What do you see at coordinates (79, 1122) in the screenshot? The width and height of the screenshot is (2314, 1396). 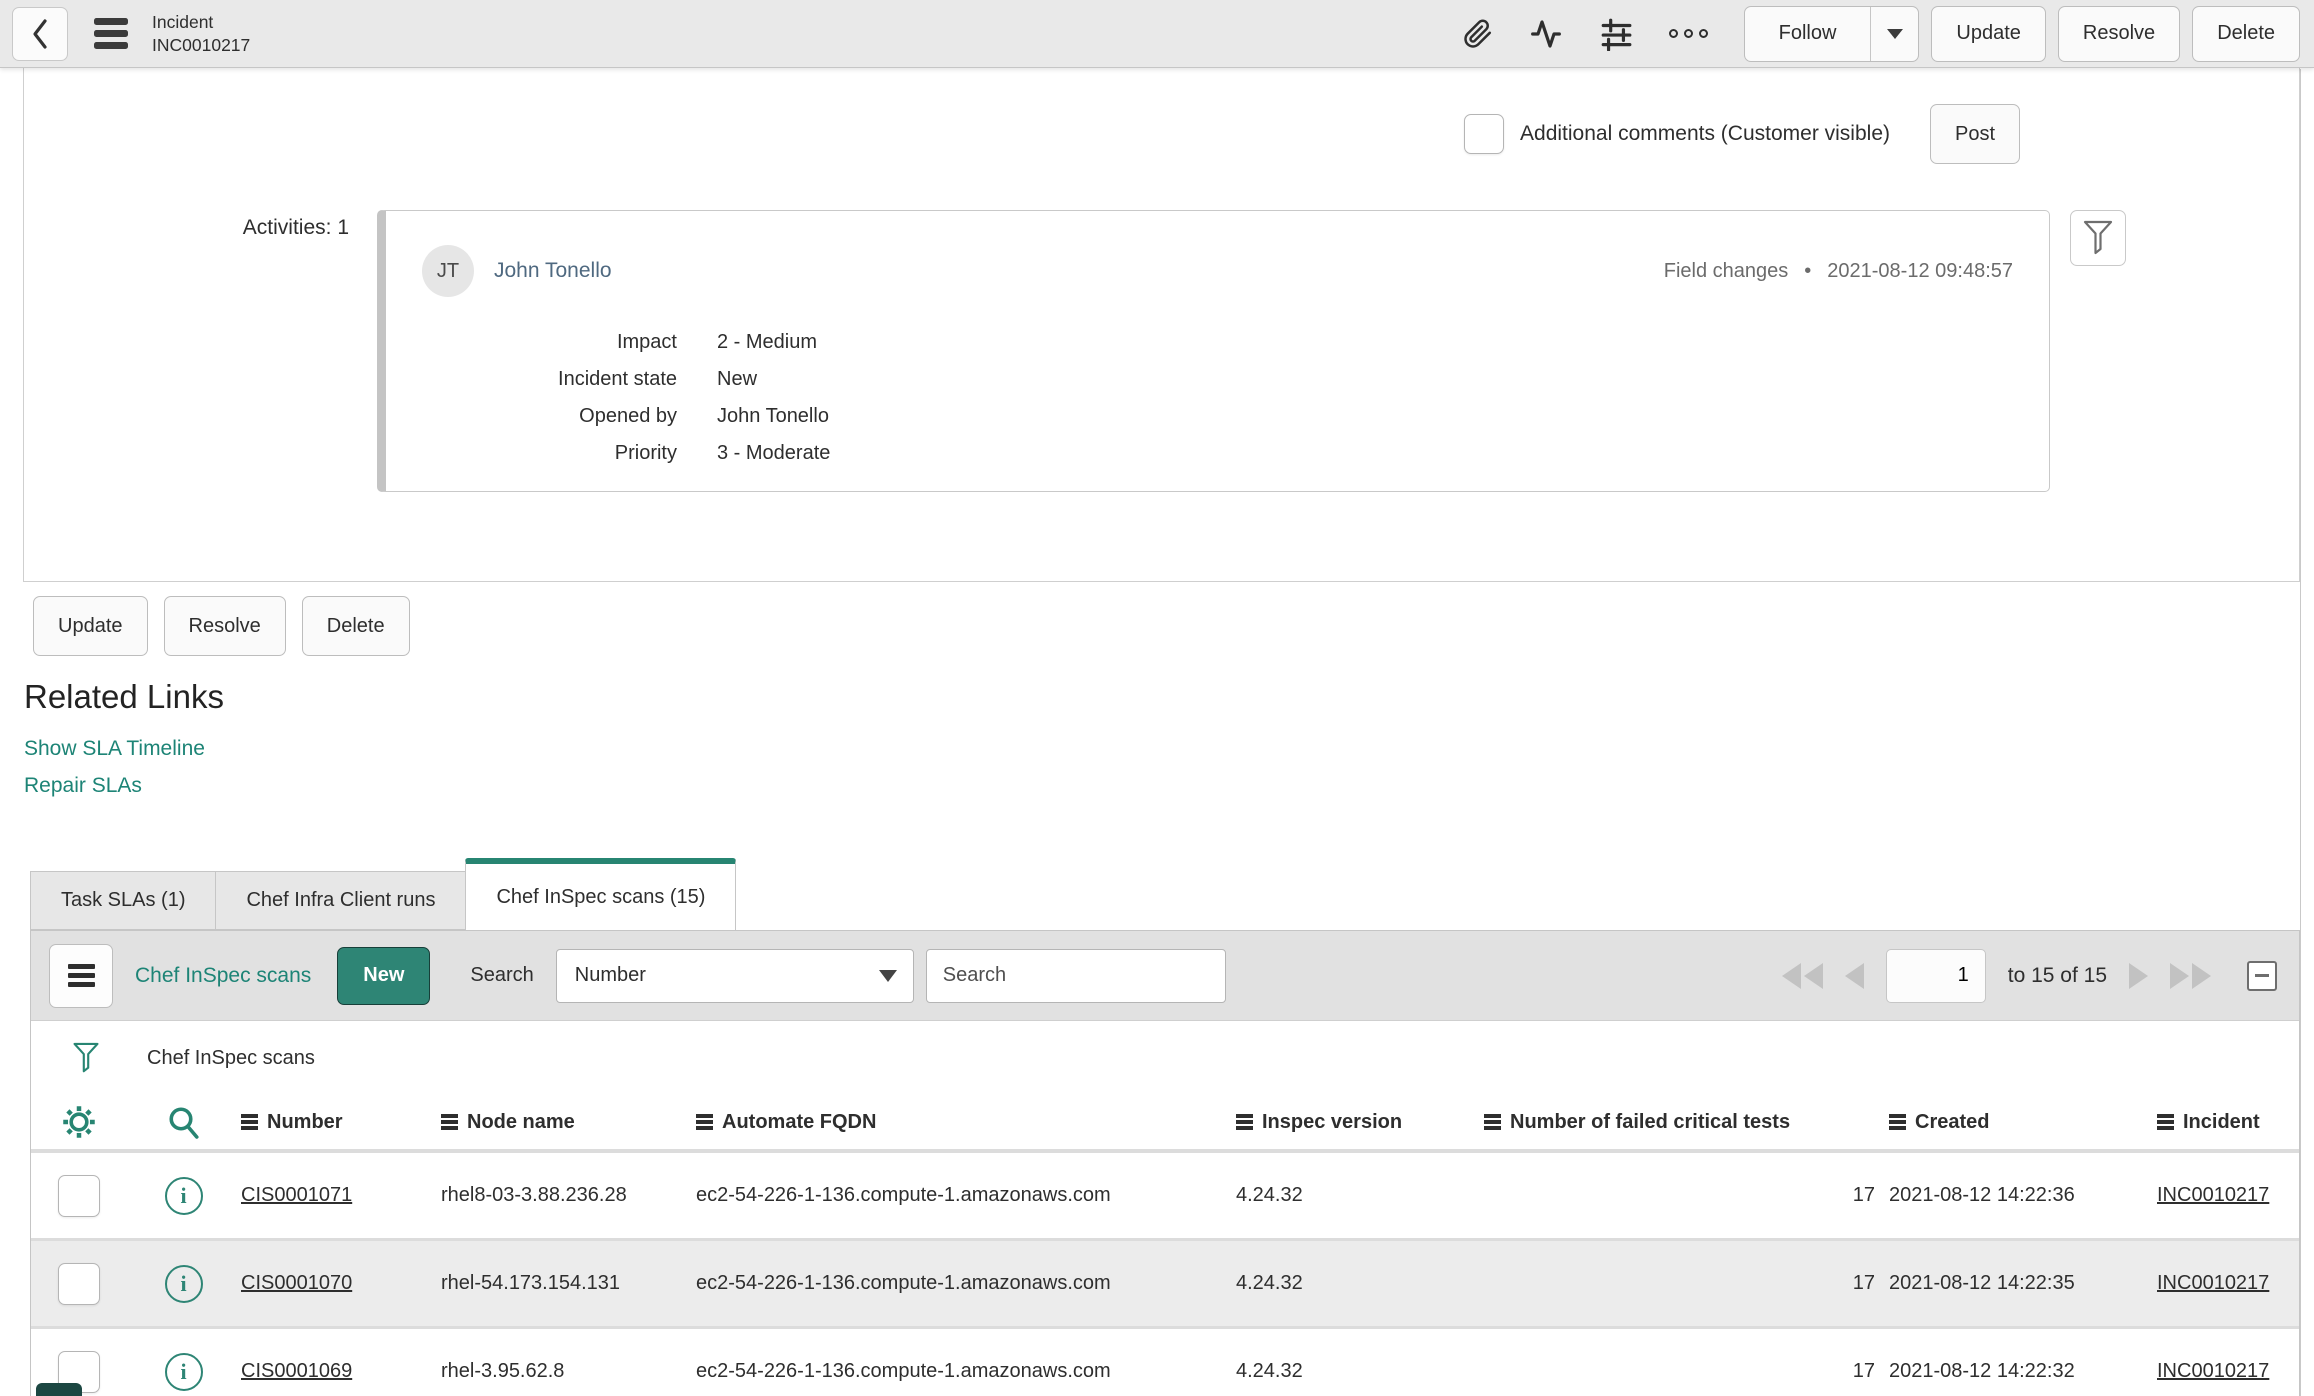 I see `list-settings-gear-icon` at bounding box center [79, 1122].